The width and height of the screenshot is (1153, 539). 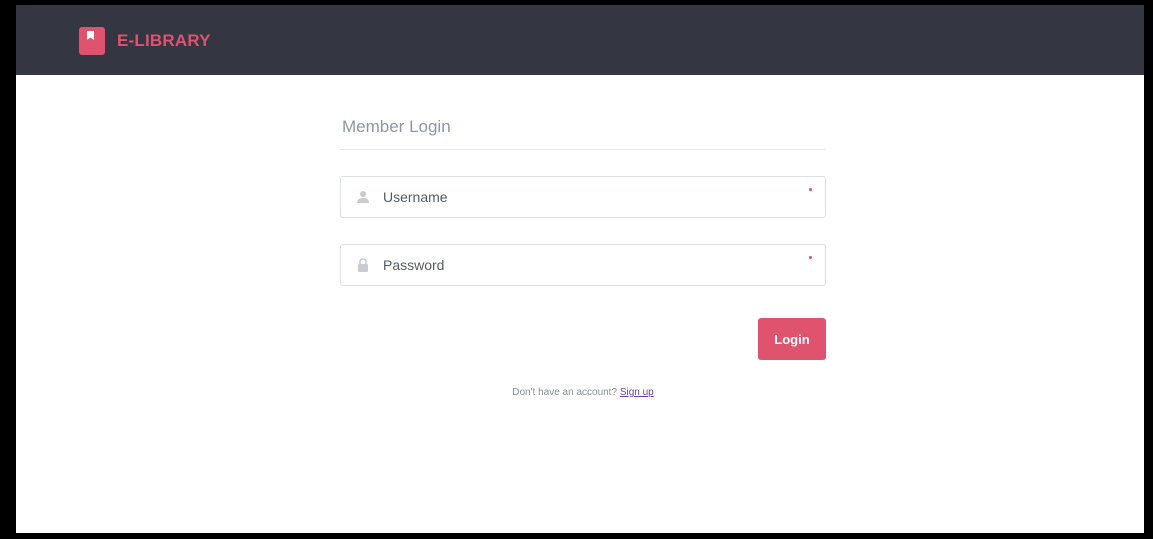 What do you see at coordinates (164, 40) in the screenshot?
I see `brand-name: E-LIBRARY` at bounding box center [164, 40].